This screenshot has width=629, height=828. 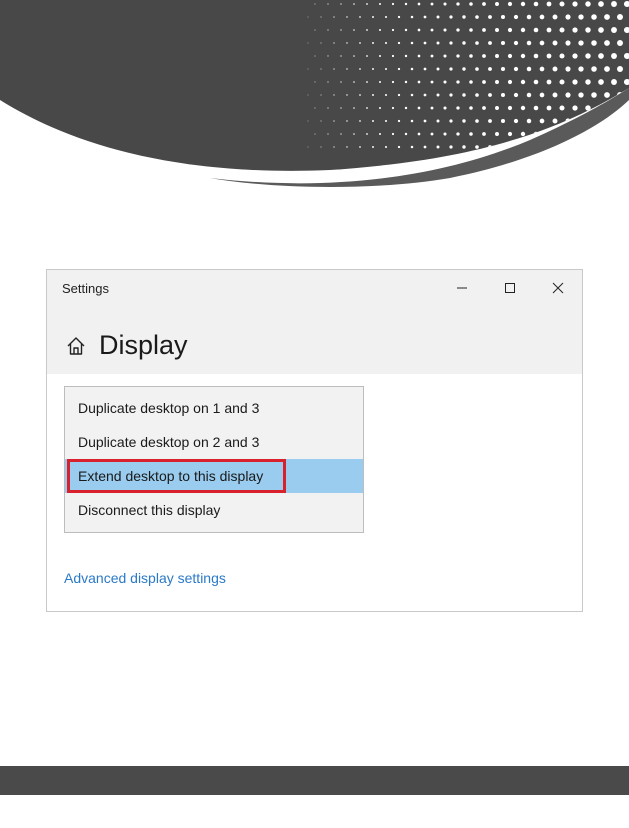 I want to click on minimize-icon, so click(x=462, y=288).